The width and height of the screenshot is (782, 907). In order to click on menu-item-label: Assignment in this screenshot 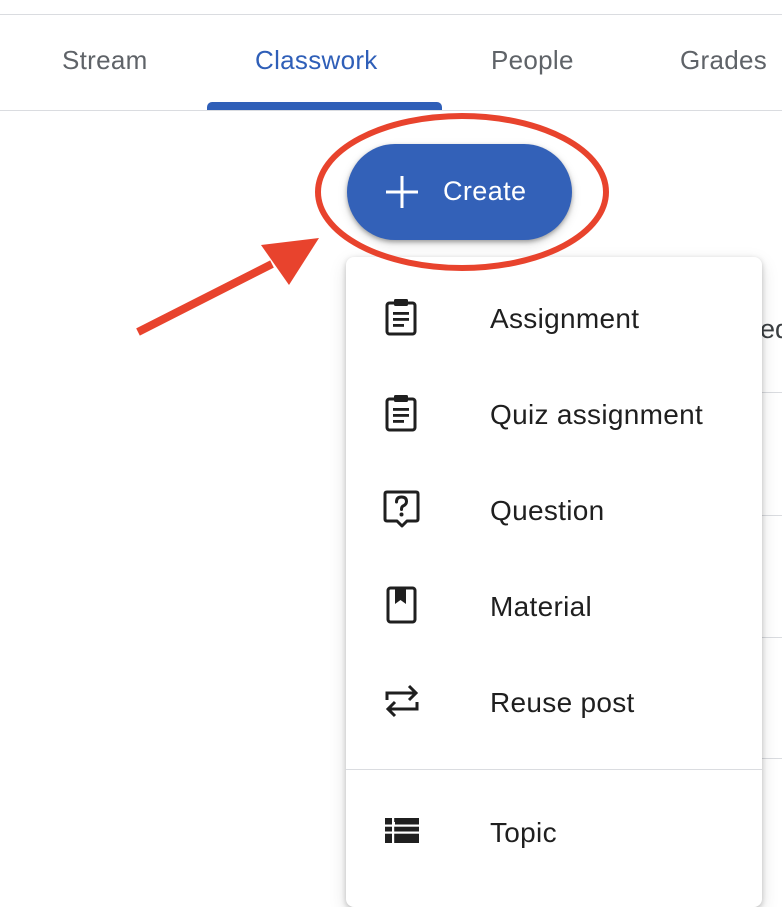, I will do `click(565, 318)`.